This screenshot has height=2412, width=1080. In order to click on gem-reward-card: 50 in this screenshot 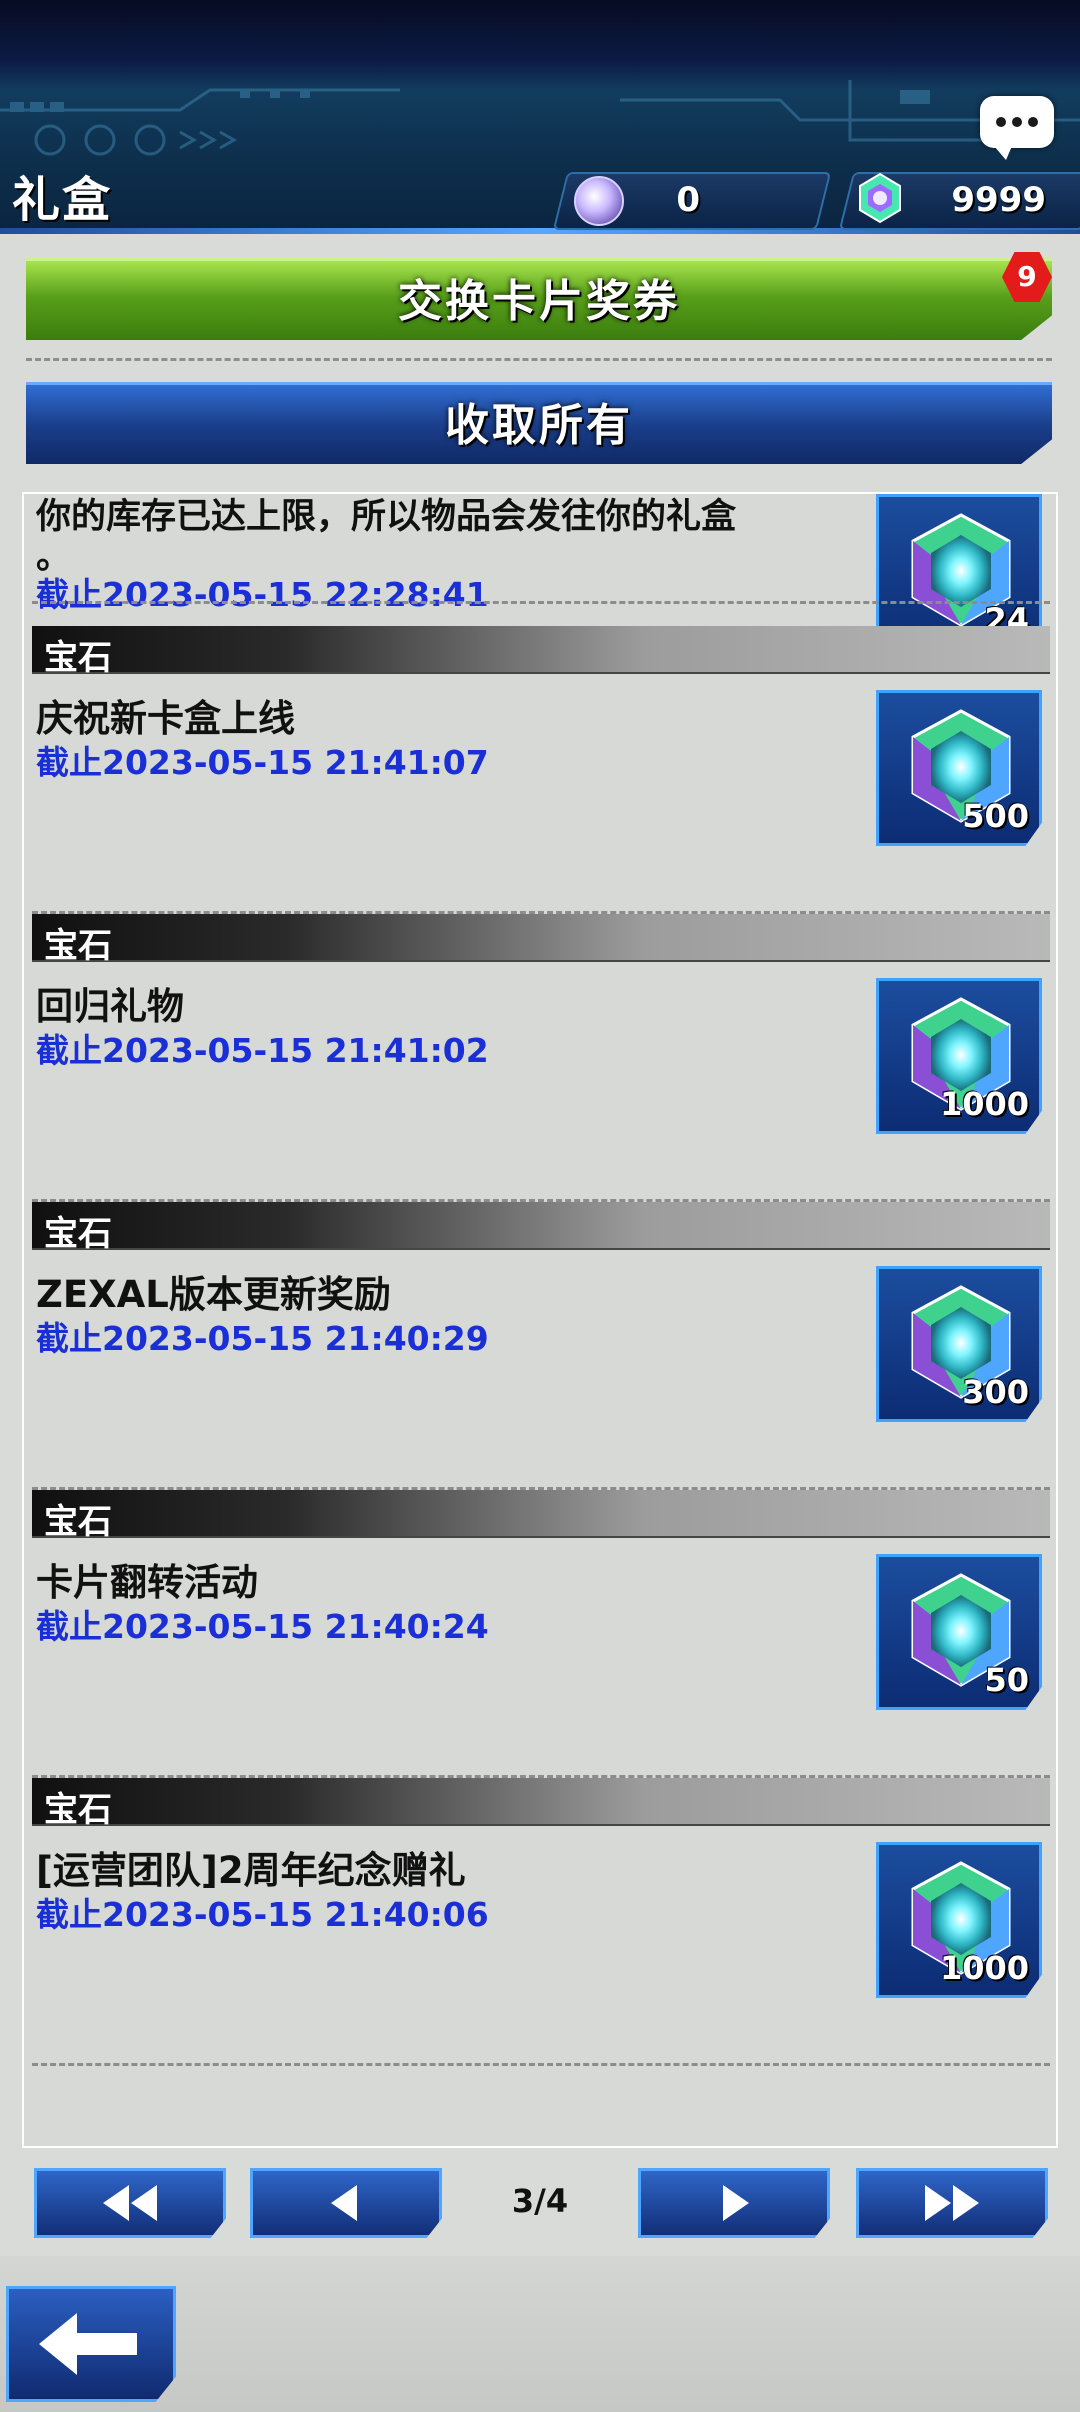, I will do `click(959, 1632)`.